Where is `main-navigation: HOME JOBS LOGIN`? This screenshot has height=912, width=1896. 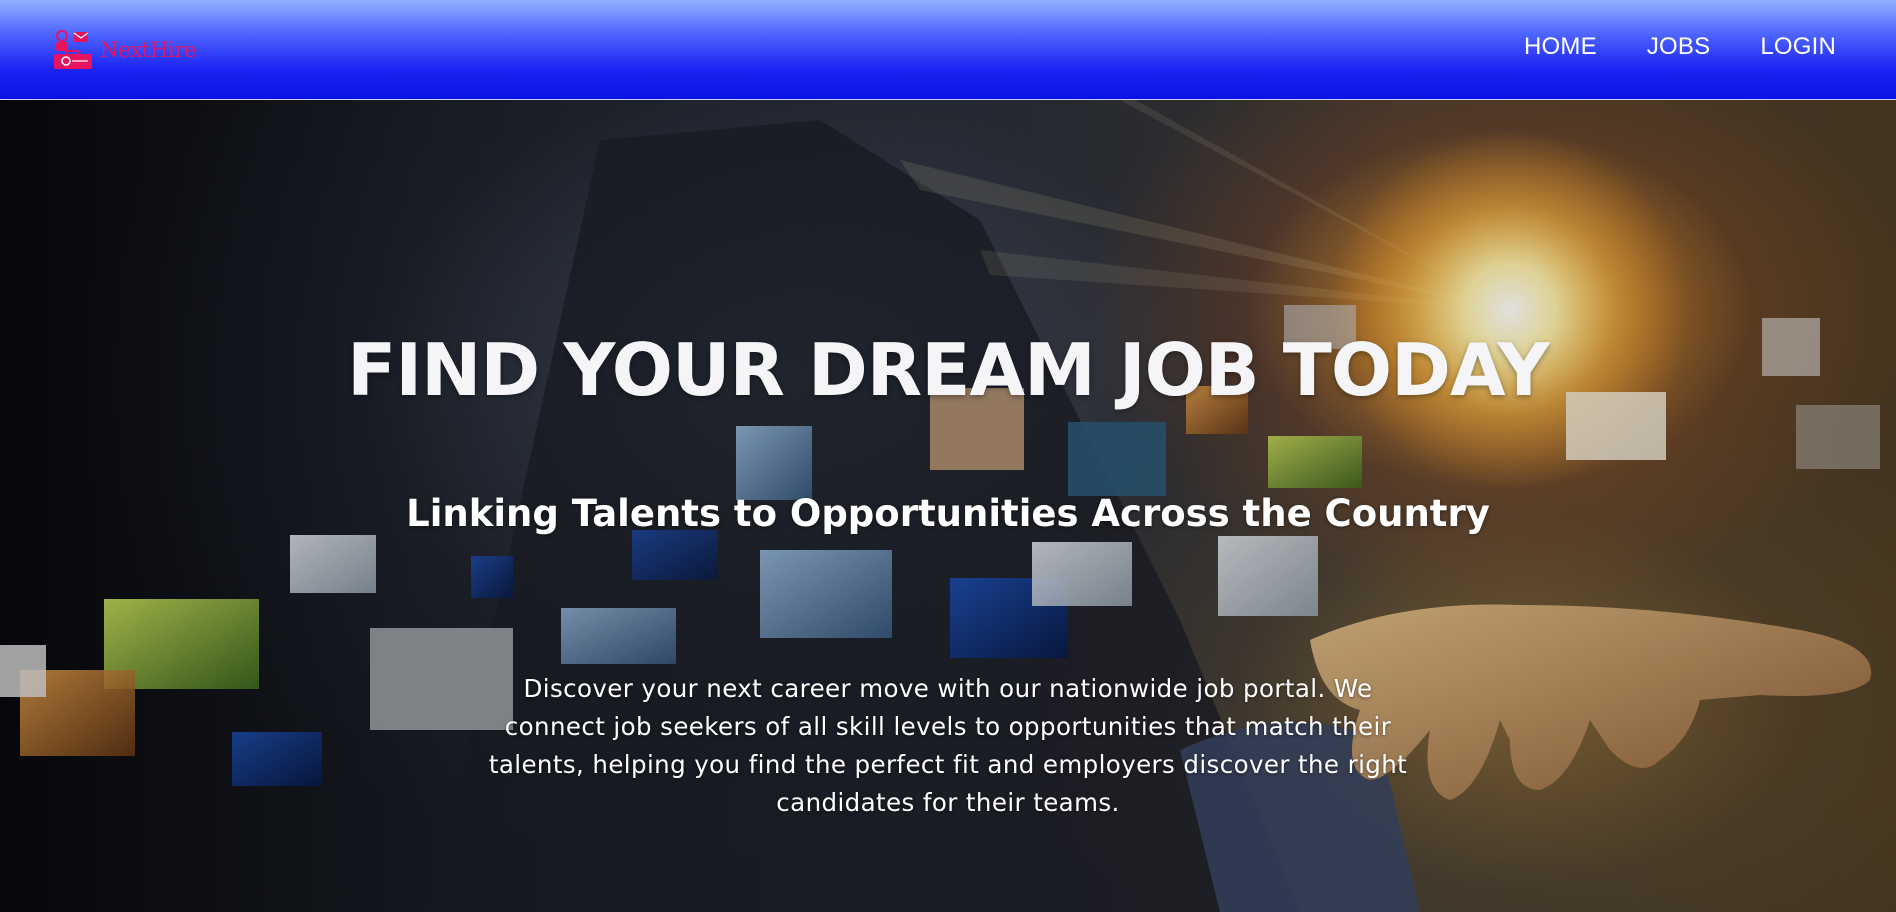 main-navigation: HOME JOBS LOGIN is located at coordinates (1680, 47).